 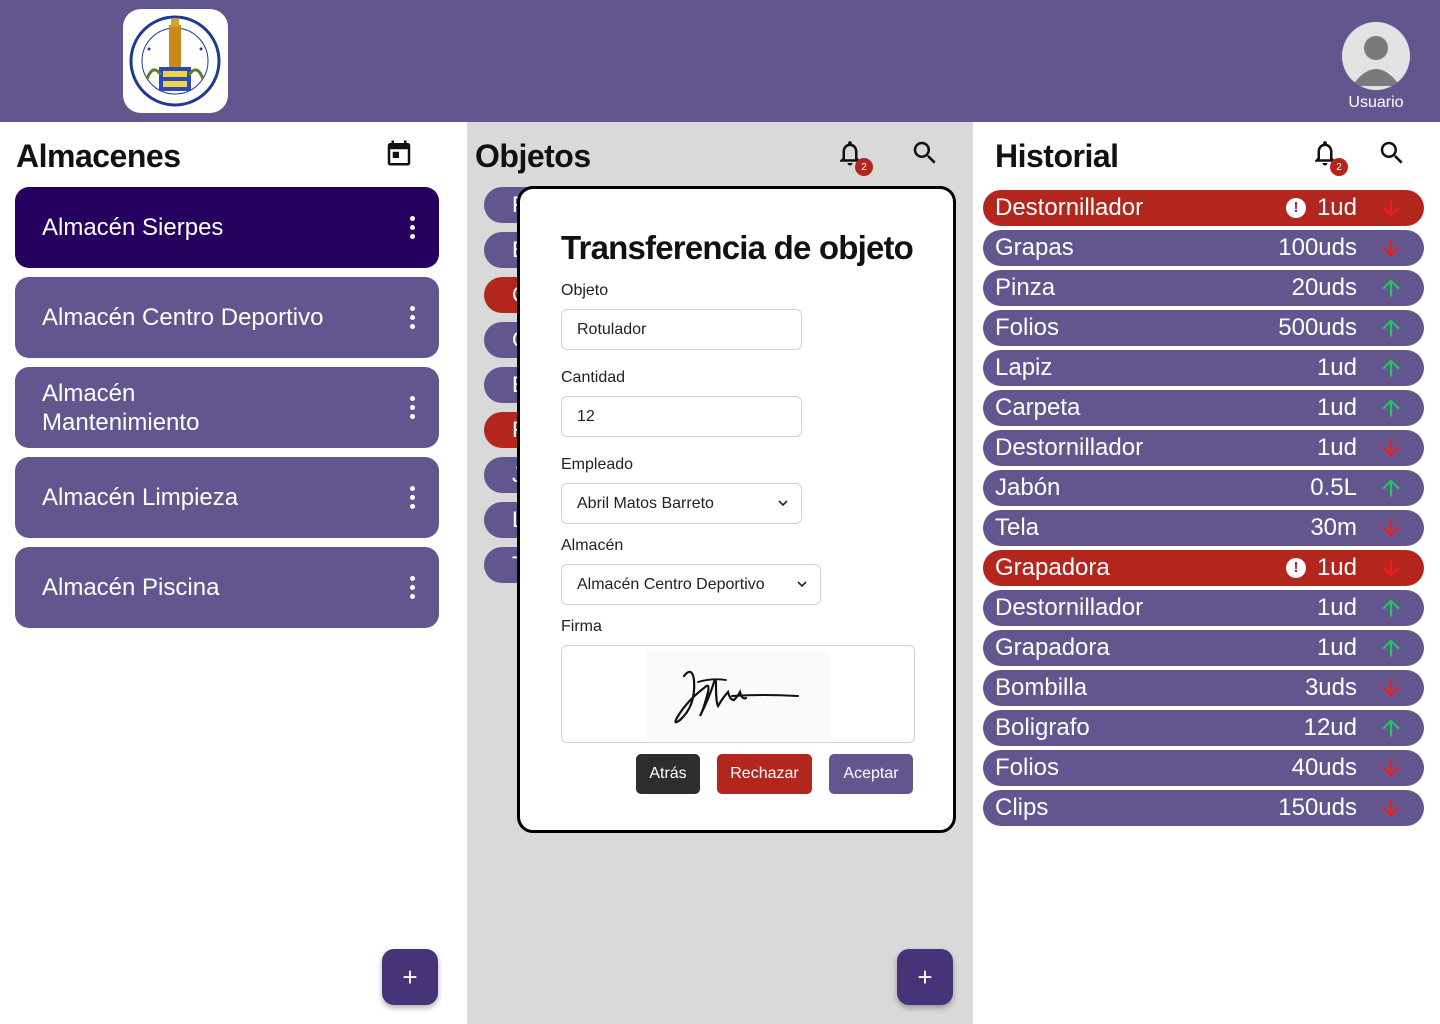 I want to click on history-row: Clips 150uds, so click(x=1203, y=808).